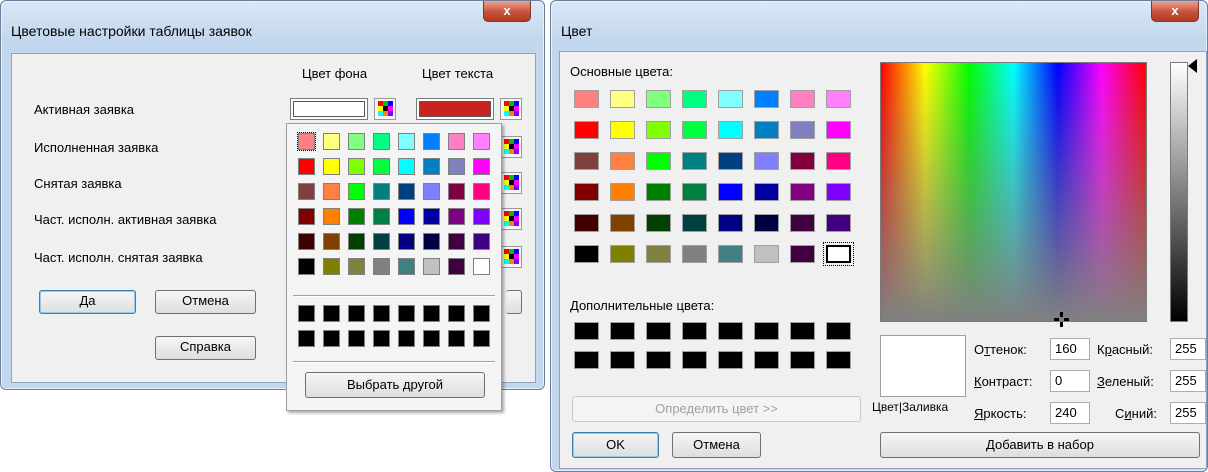  Describe the element at coordinates (507, 11) in the screenshot. I see `left-close-button: x` at that location.